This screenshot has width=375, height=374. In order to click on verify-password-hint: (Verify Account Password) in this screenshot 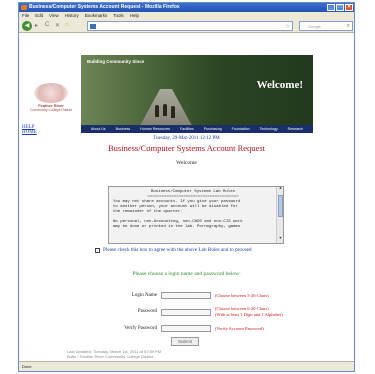, I will do `click(239, 328)`.